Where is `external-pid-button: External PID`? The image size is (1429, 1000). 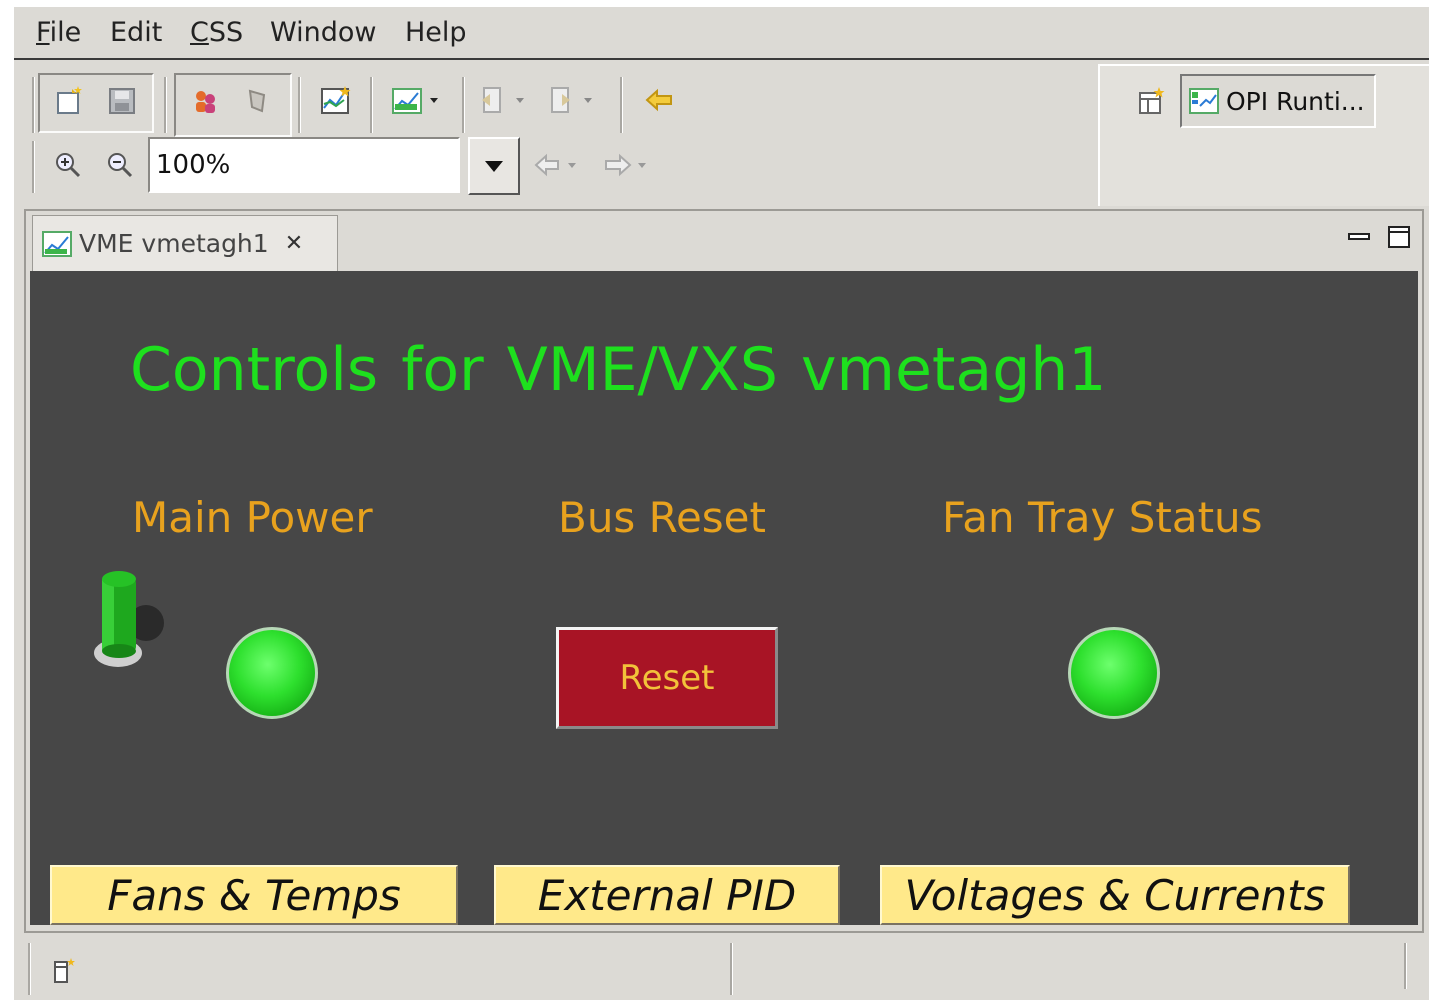
external-pid-button: External PID is located at coordinates (667, 895).